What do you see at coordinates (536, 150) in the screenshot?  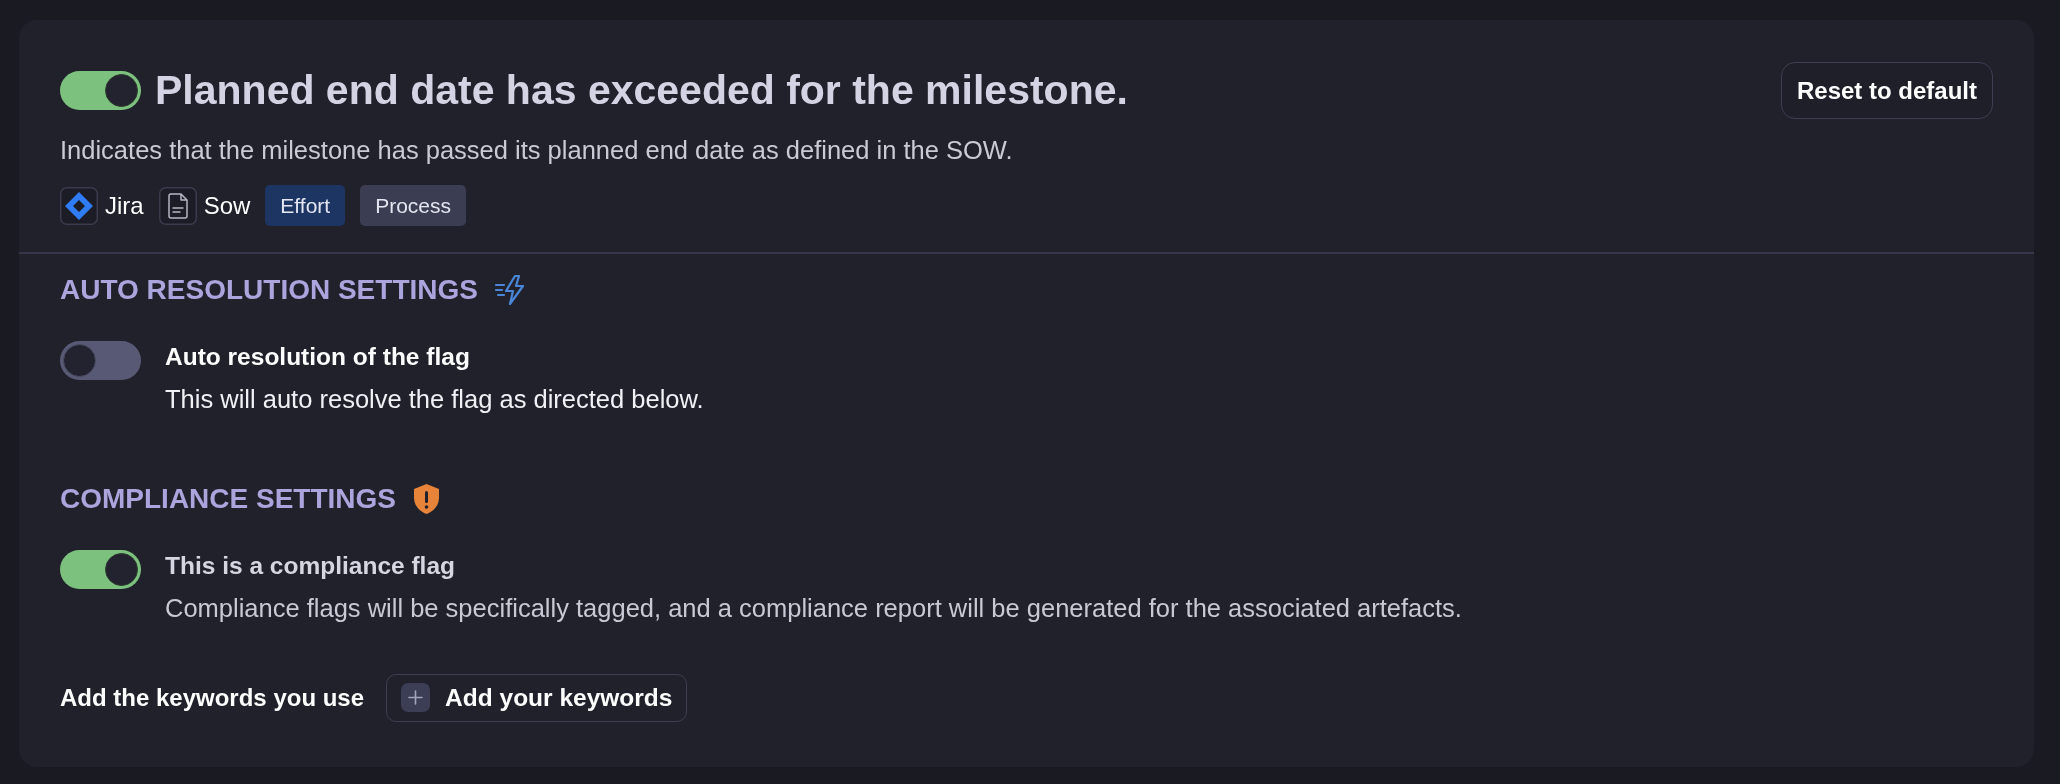 I see `rule-description: Indicates that the milestone has passed its planned end date as defined in the SOW.` at bounding box center [536, 150].